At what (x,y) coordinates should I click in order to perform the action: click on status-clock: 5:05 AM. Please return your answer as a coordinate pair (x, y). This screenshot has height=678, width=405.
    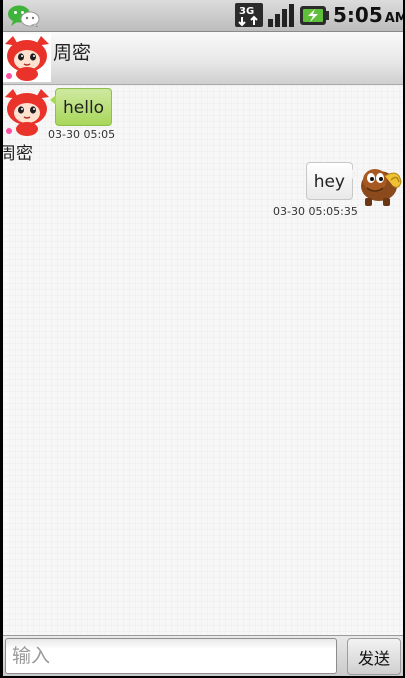
    Looking at the image, I should click on (368, 15).